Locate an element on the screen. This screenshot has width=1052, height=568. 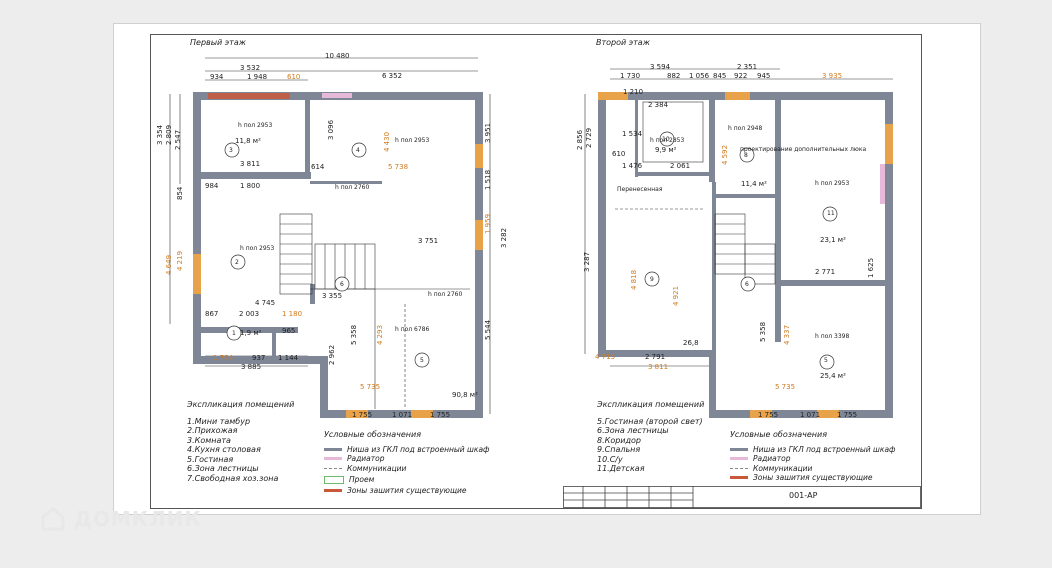
f1-dim: 867 is located at coordinates (212, 314).